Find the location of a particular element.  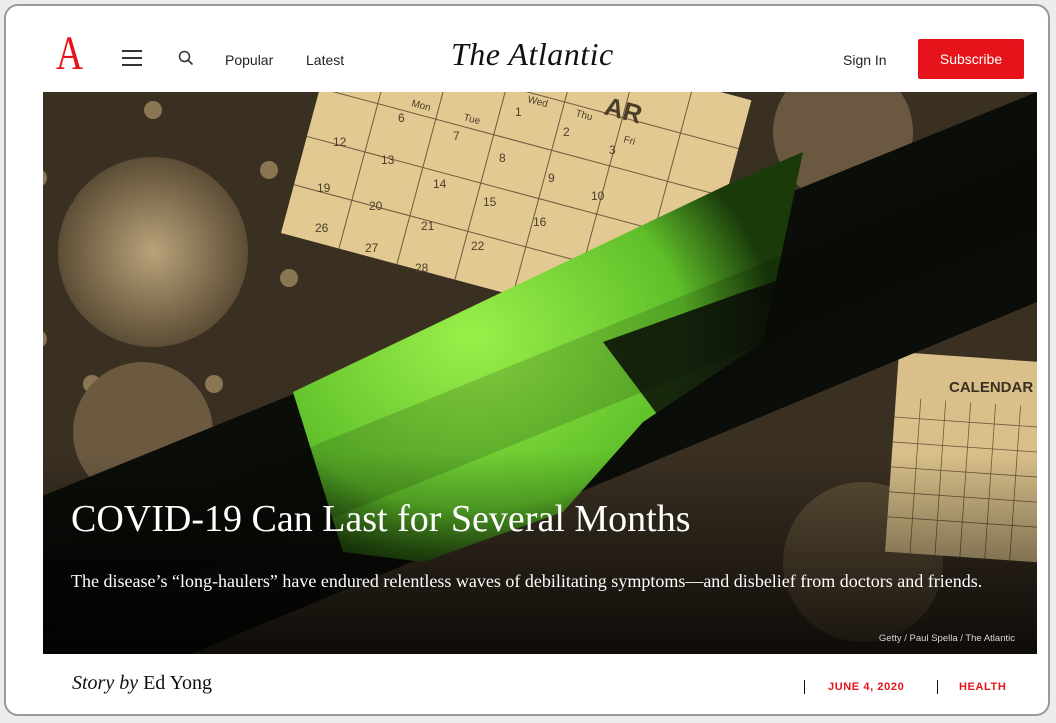

calendar-number: 19 is located at coordinates (324, 188).